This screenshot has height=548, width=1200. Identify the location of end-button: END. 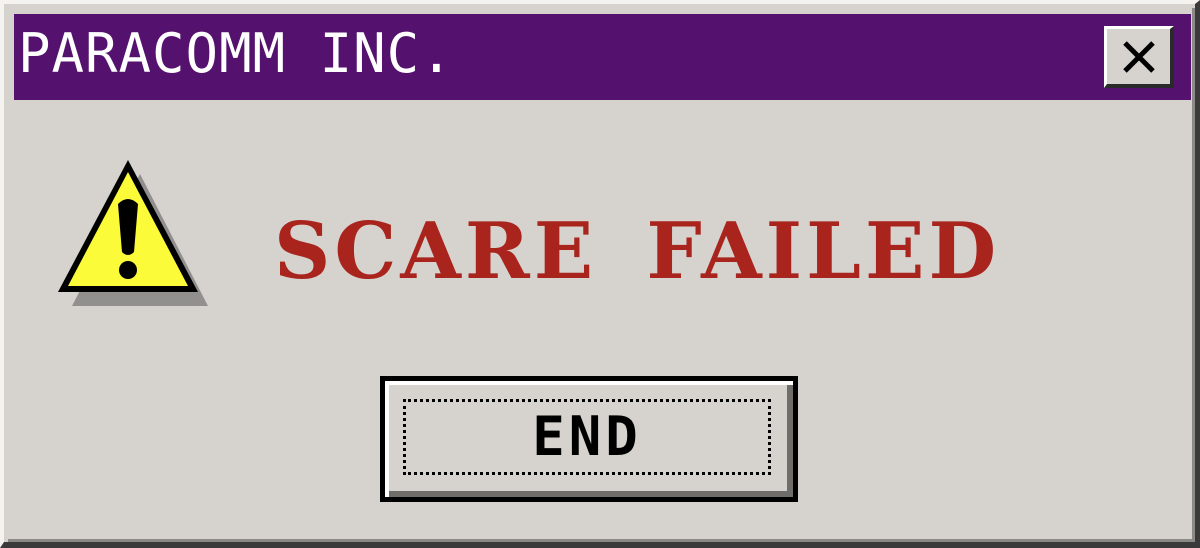
(589, 439).